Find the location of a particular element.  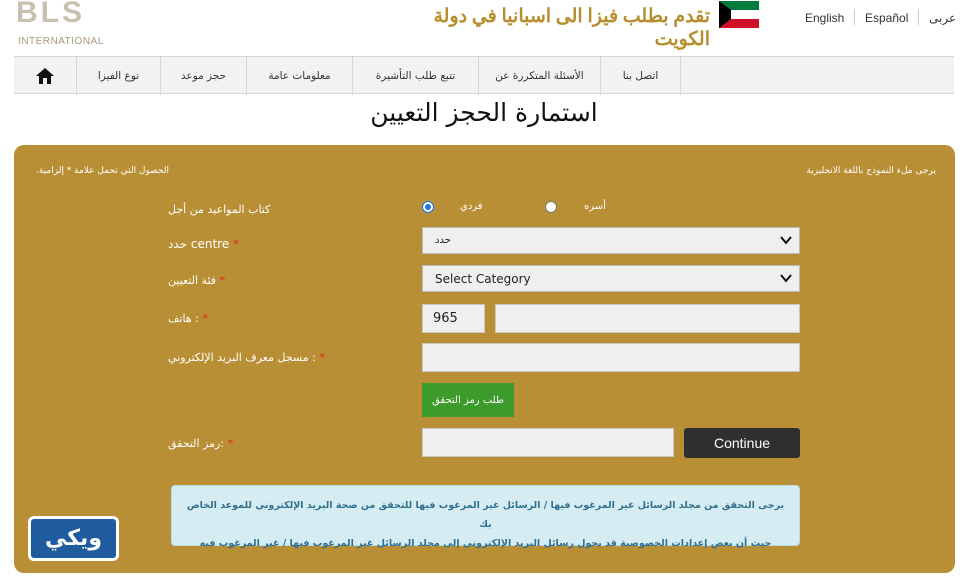

verification-code-label: رمز التحقق: * is located at coordinates (200, 443).